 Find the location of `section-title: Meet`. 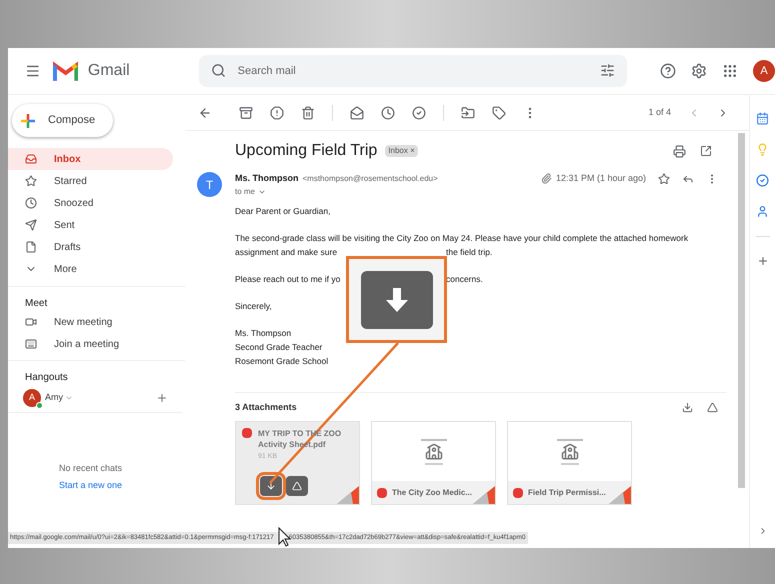

section-title: Meet is located at coordinates (36, 304).